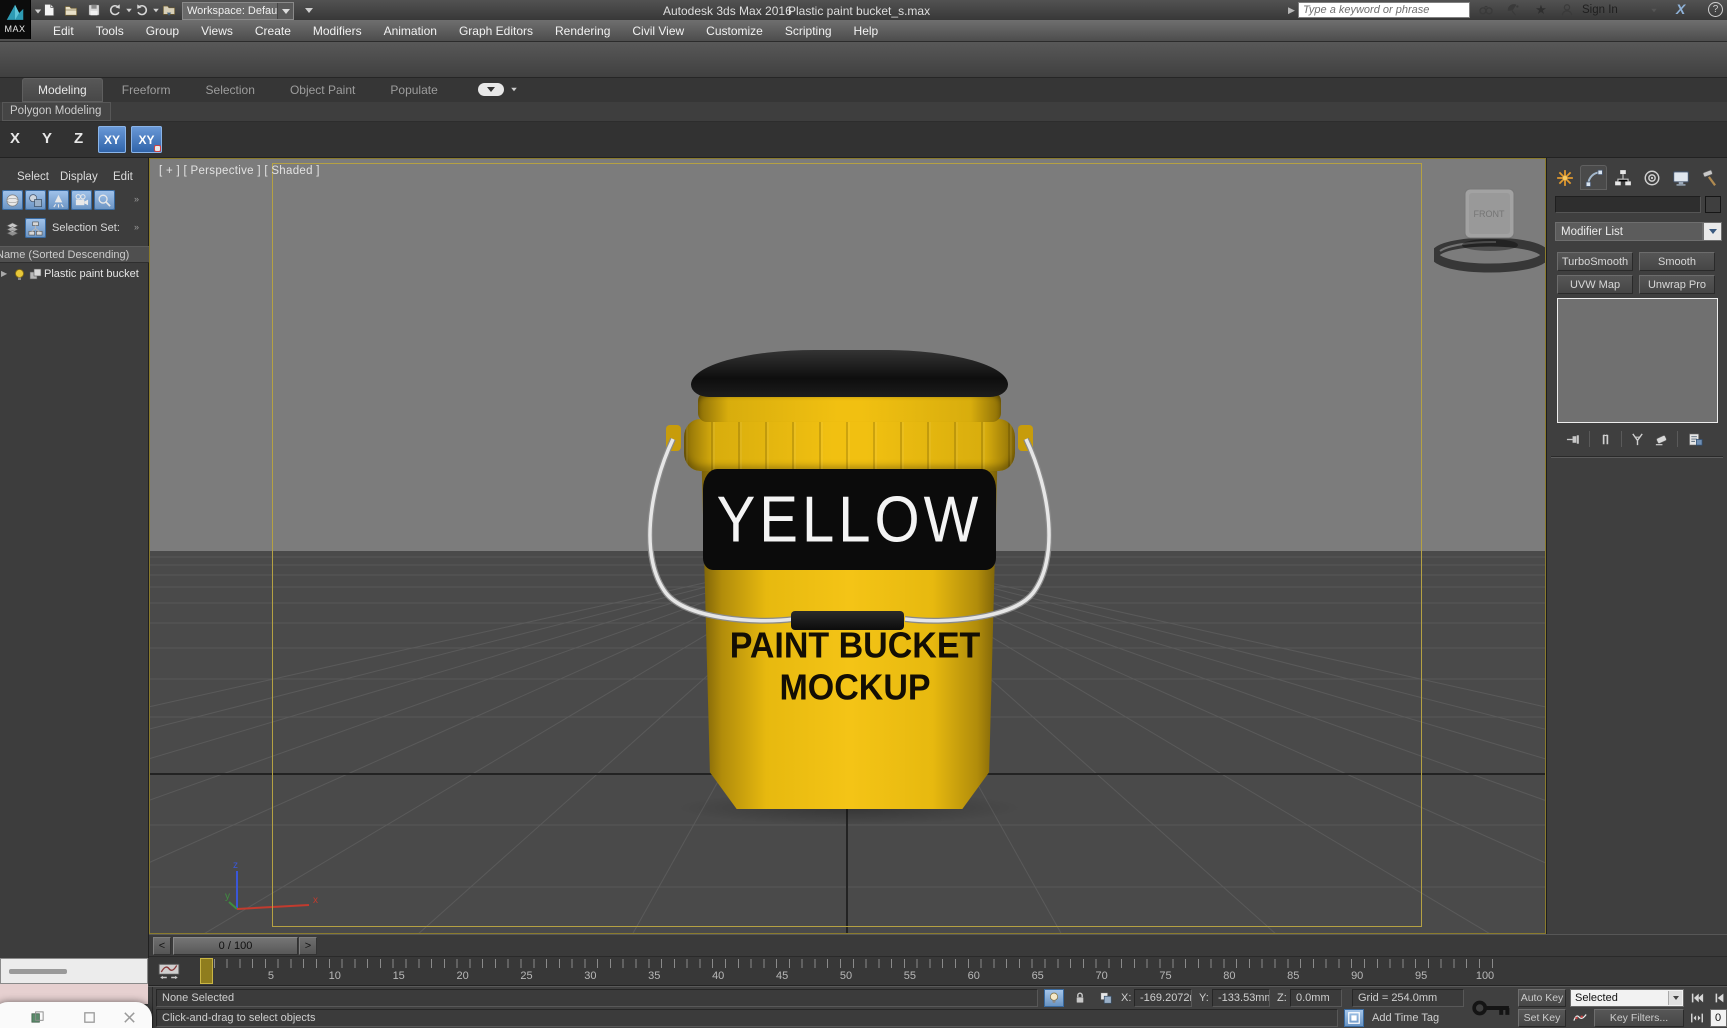  I want to click on menu-item: Rendering, so click(582, 31).